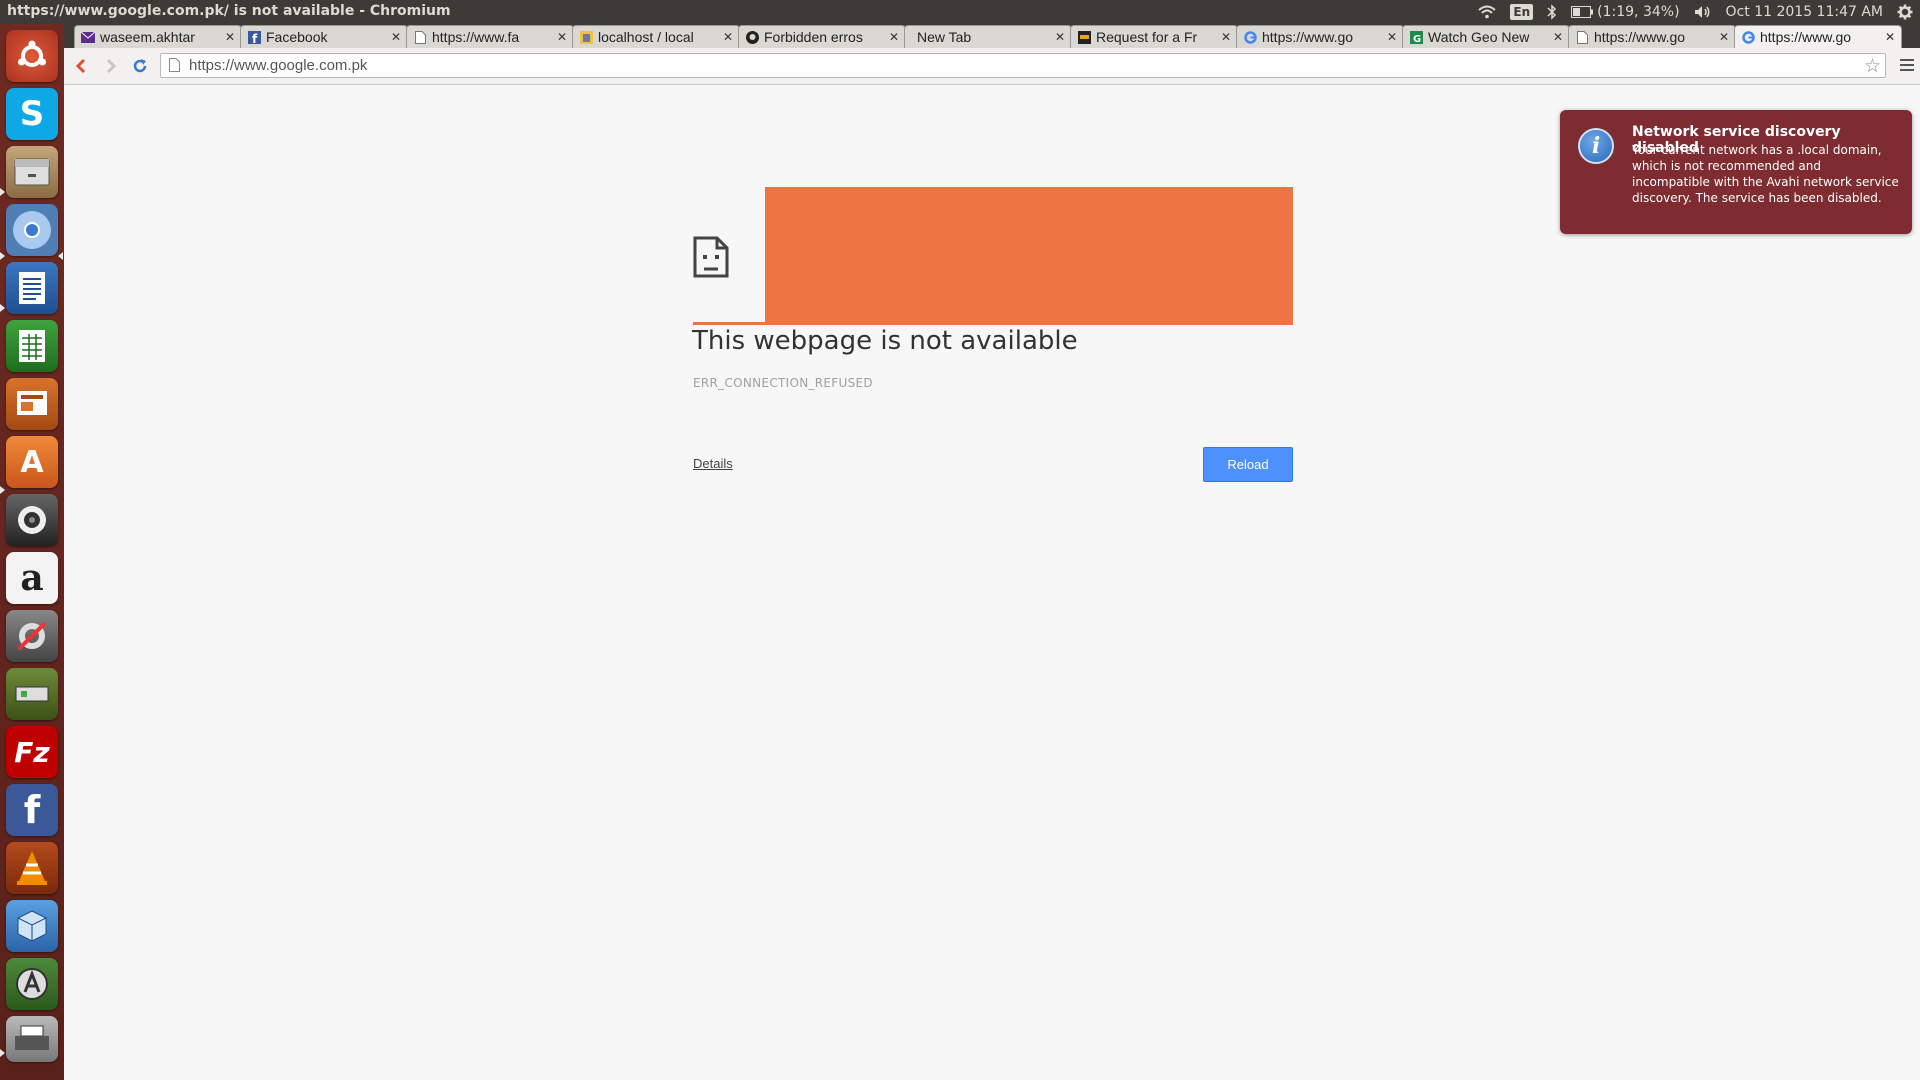 This screenshot has width=1920, height=1080. What do you see at coordinates (1487, 12) in the screenshot?
I see `wifi-icon` at bounding box center [1487, 12].